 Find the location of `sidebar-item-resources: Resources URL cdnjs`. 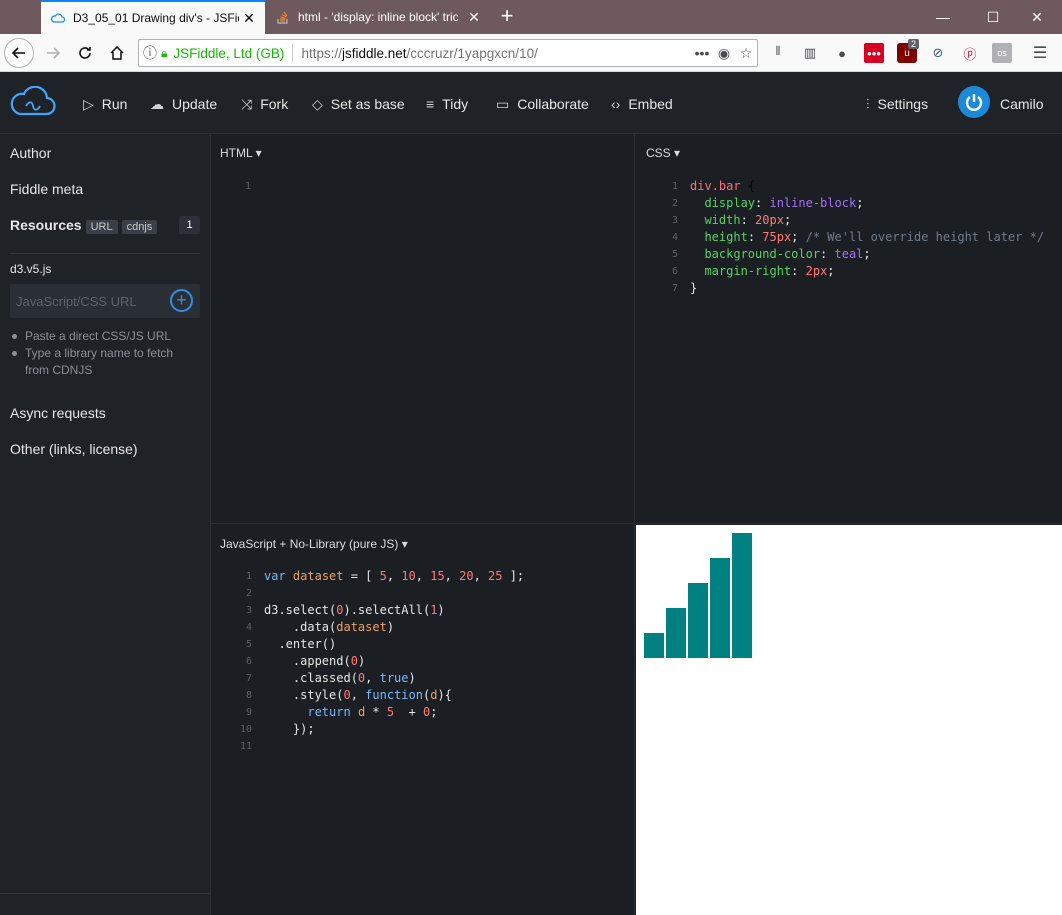

sidebar-item-resources: Resources URL cdnjs is located at coordinates (84, 225).